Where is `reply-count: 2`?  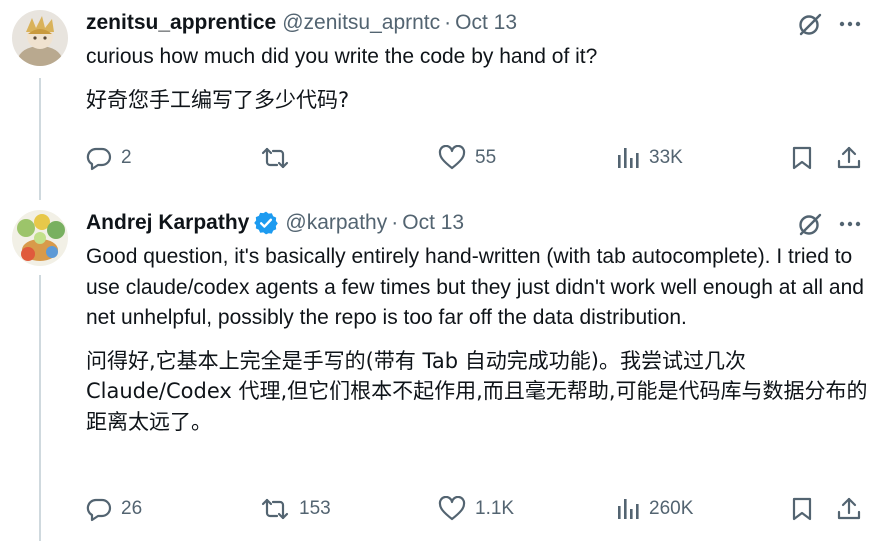
reply-count: 2 is located at coordinates (126, 157).